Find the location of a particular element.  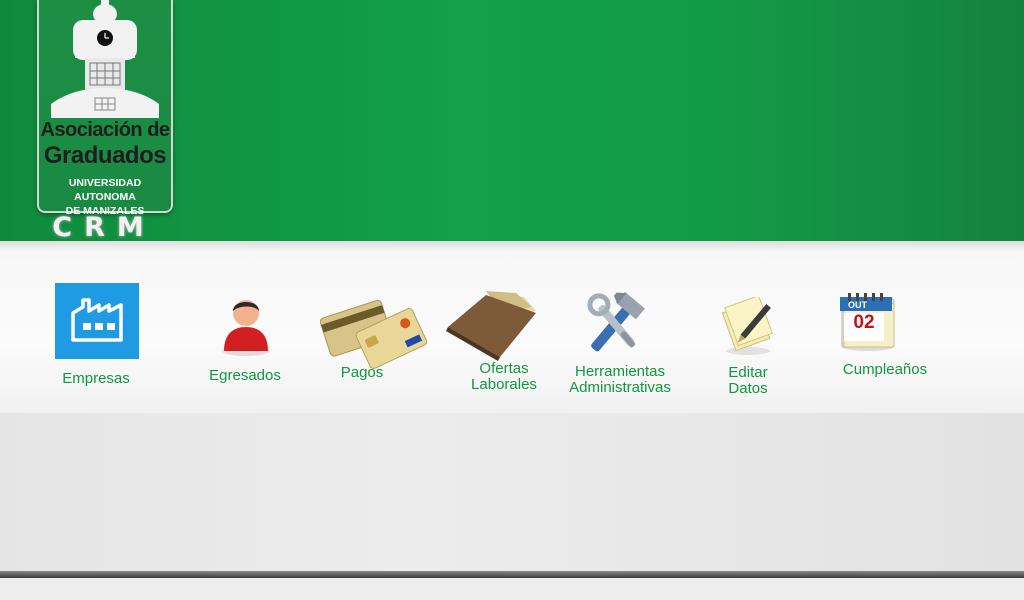

menu-item-herramientas-administrativas: Herramientas Administrativas is located at coordinates (620, 344).